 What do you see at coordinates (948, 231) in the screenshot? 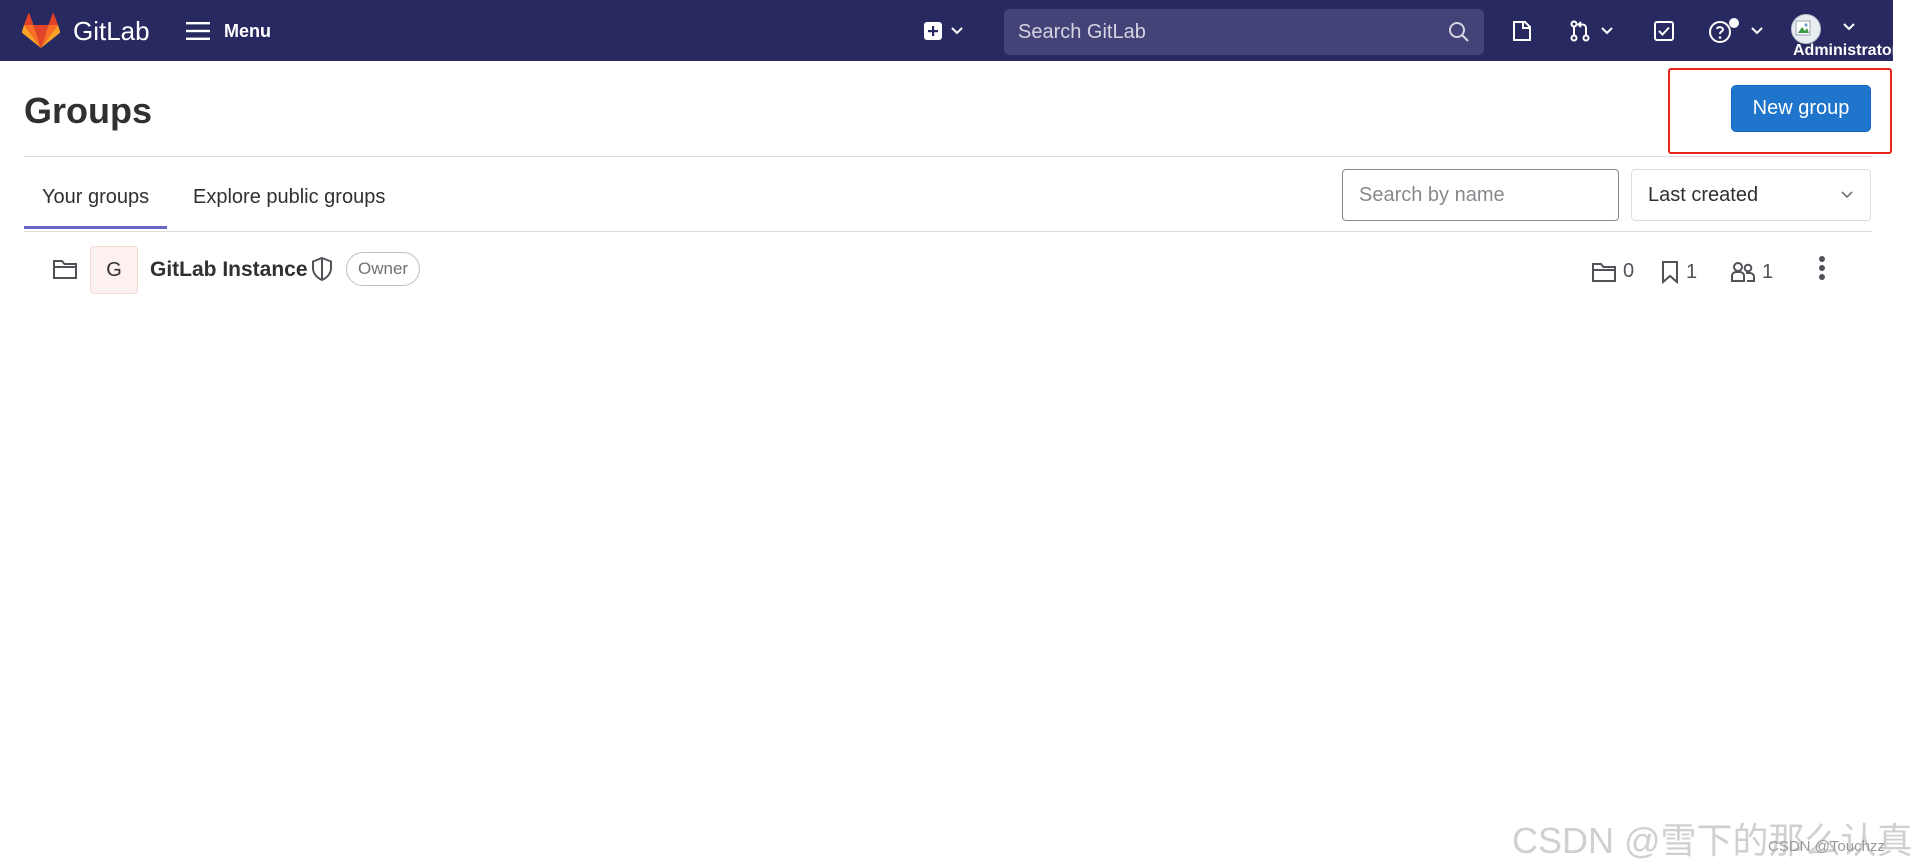
I see `tabs-divider` at bounding box center [948, 231].